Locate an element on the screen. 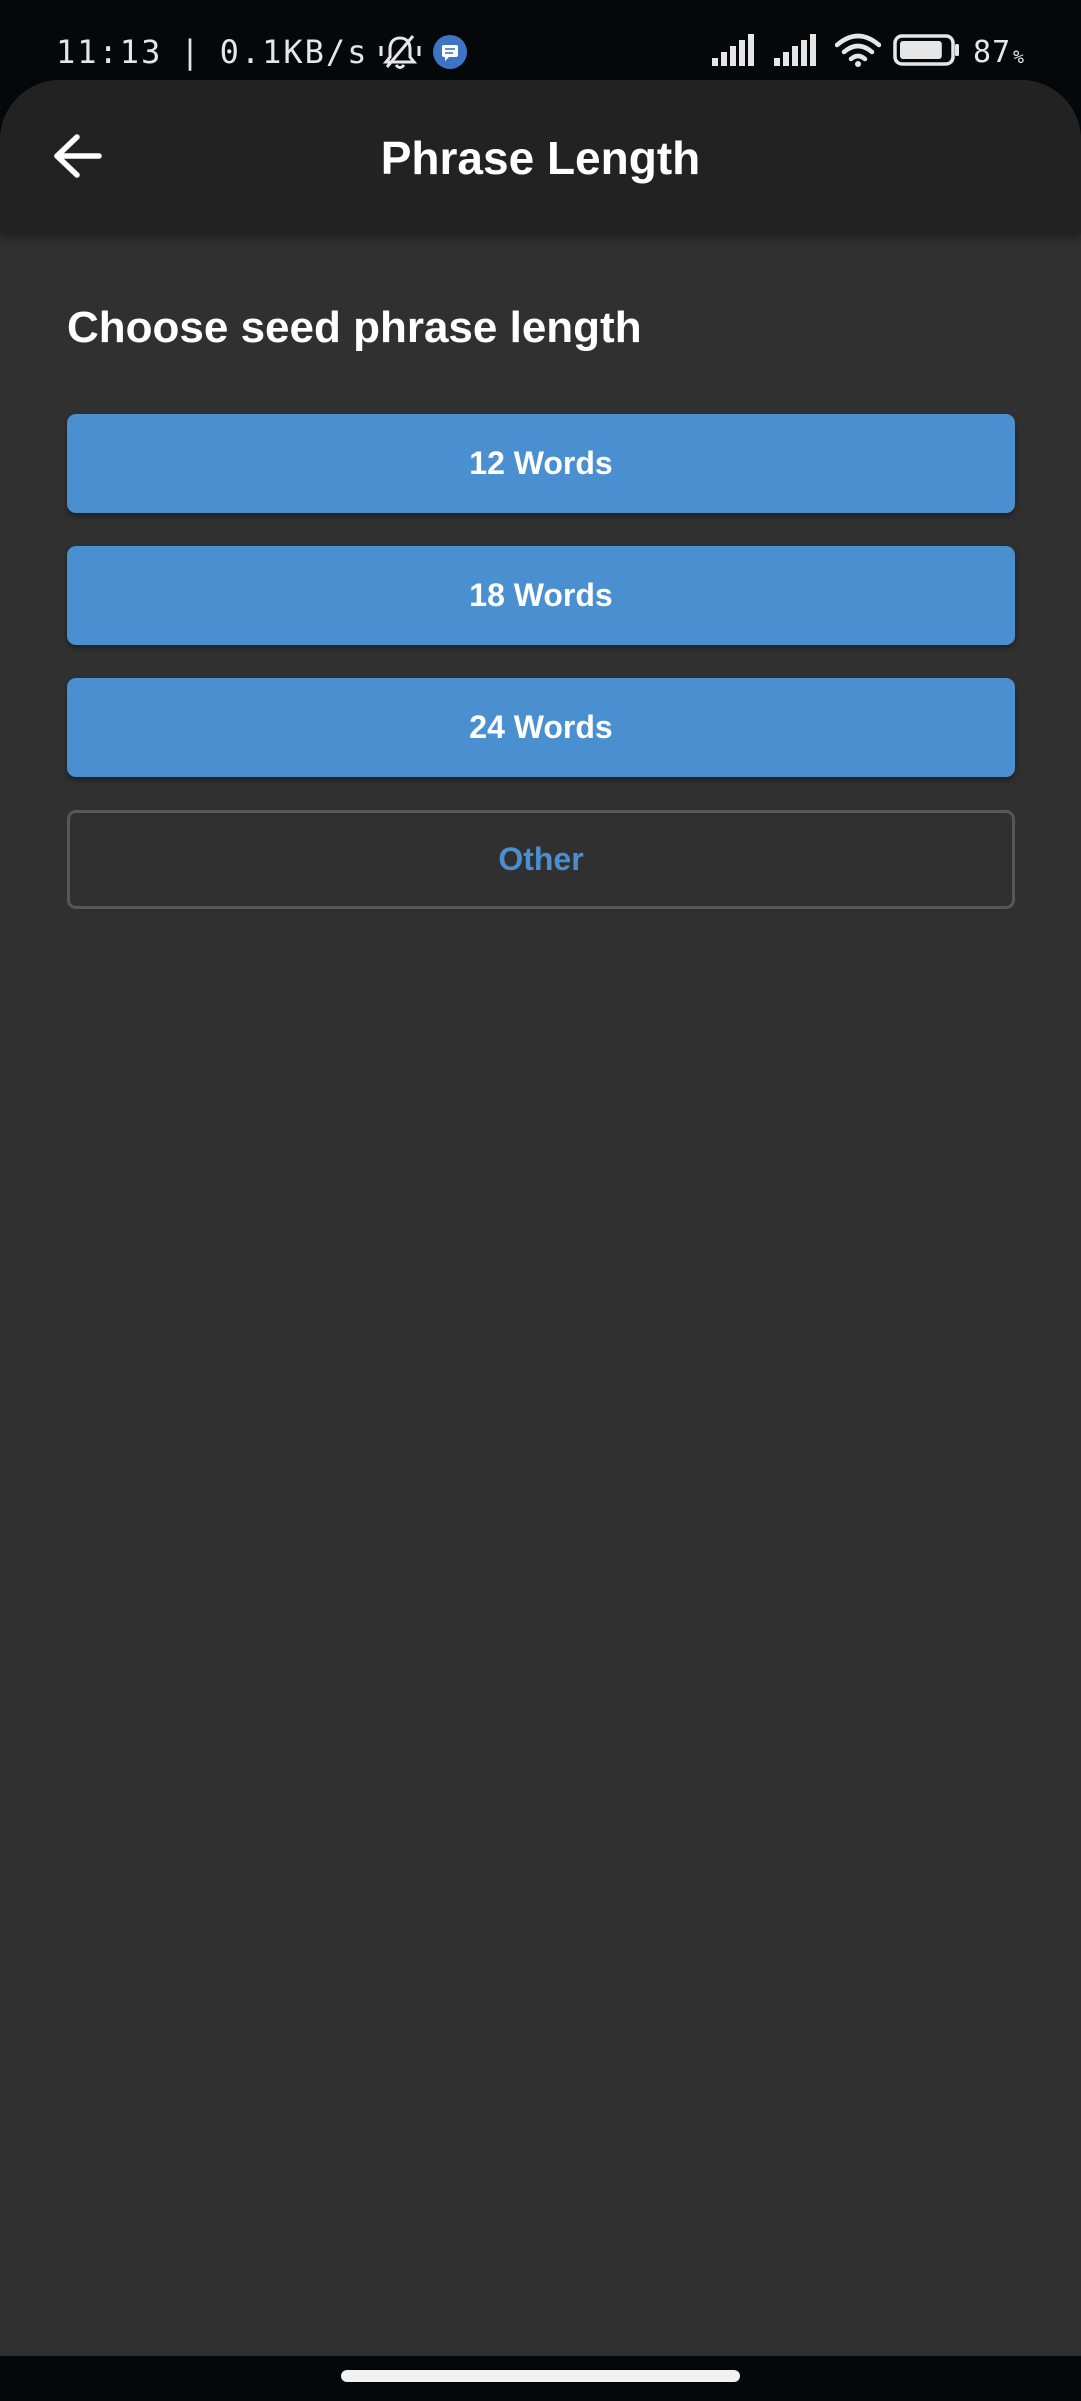 This screenshot has height=2401, width=1081. page-title: Phrase Length is located at coordinates (540, 158).